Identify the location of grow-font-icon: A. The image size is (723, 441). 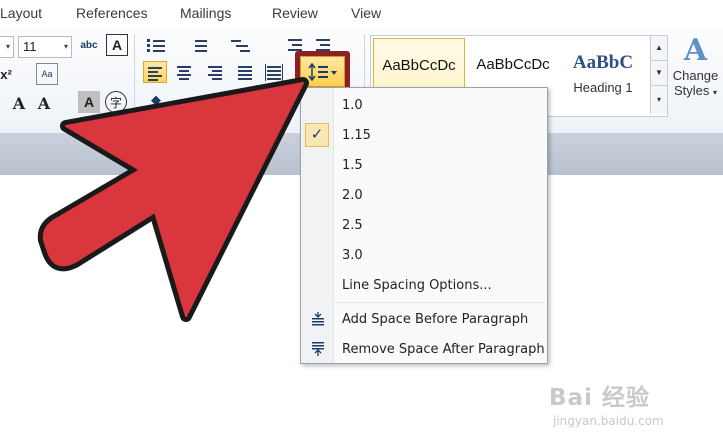
(19, 103).